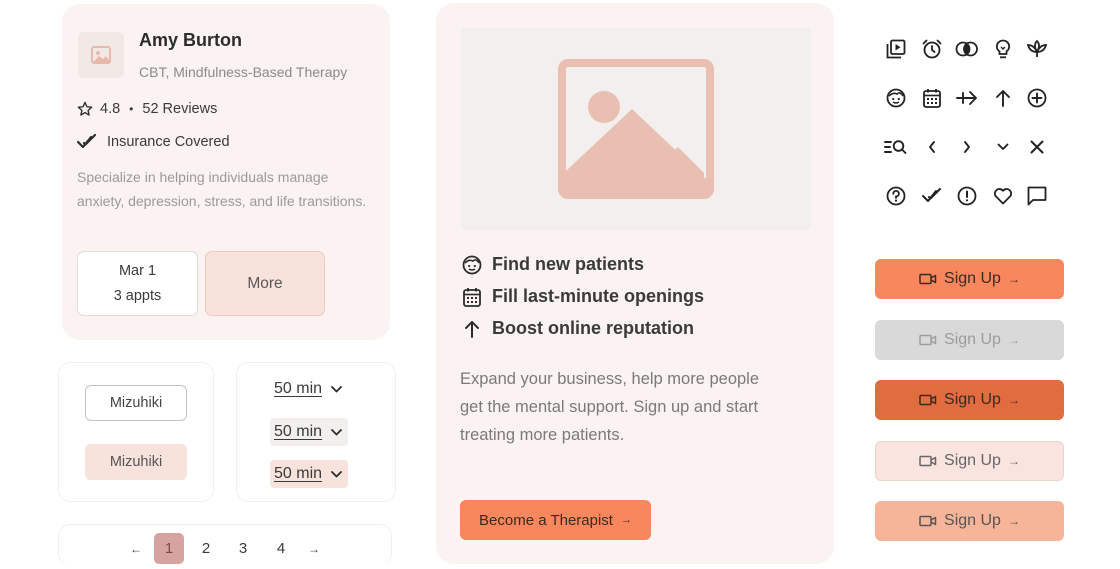 This screenshot has width=1120, height=569. Describe the element at coordinates (168, 142) in the screenshot. I see `insurance-label: Insurance Covered` at that location.